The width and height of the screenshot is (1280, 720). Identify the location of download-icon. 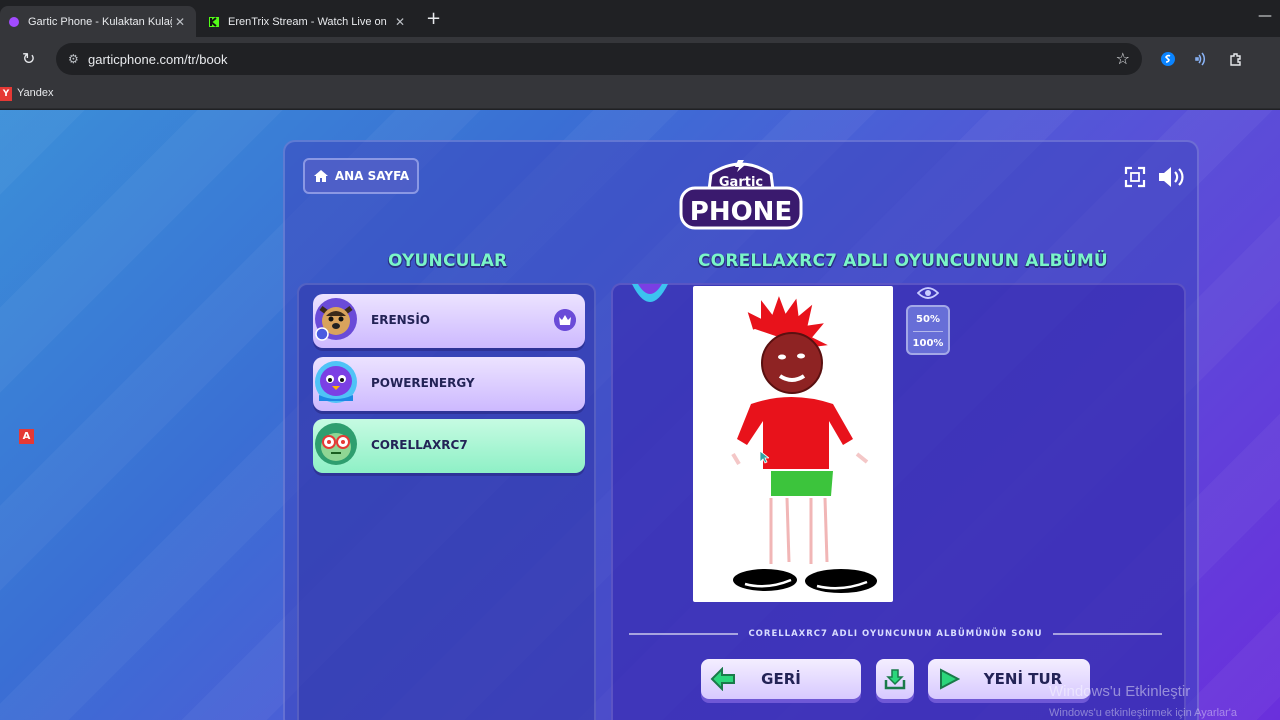
(895, 679).